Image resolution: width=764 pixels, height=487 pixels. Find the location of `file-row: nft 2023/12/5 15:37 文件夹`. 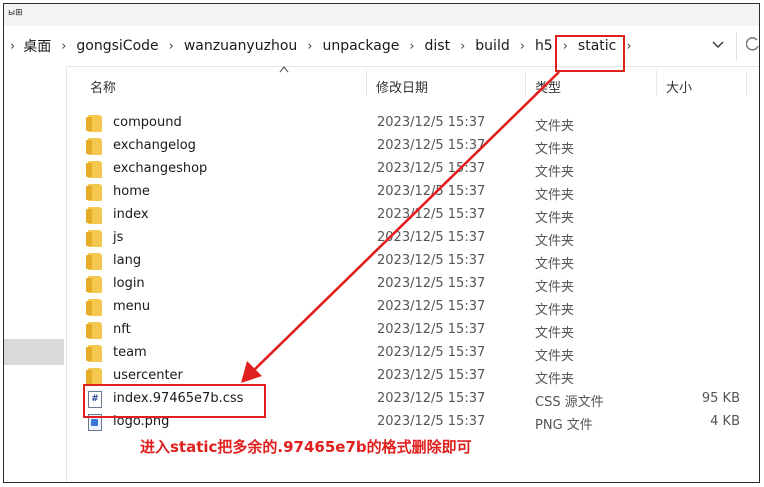

file-row: nft 2023/12/5 15:37 文件夹 is located at coordinates (419, 330).